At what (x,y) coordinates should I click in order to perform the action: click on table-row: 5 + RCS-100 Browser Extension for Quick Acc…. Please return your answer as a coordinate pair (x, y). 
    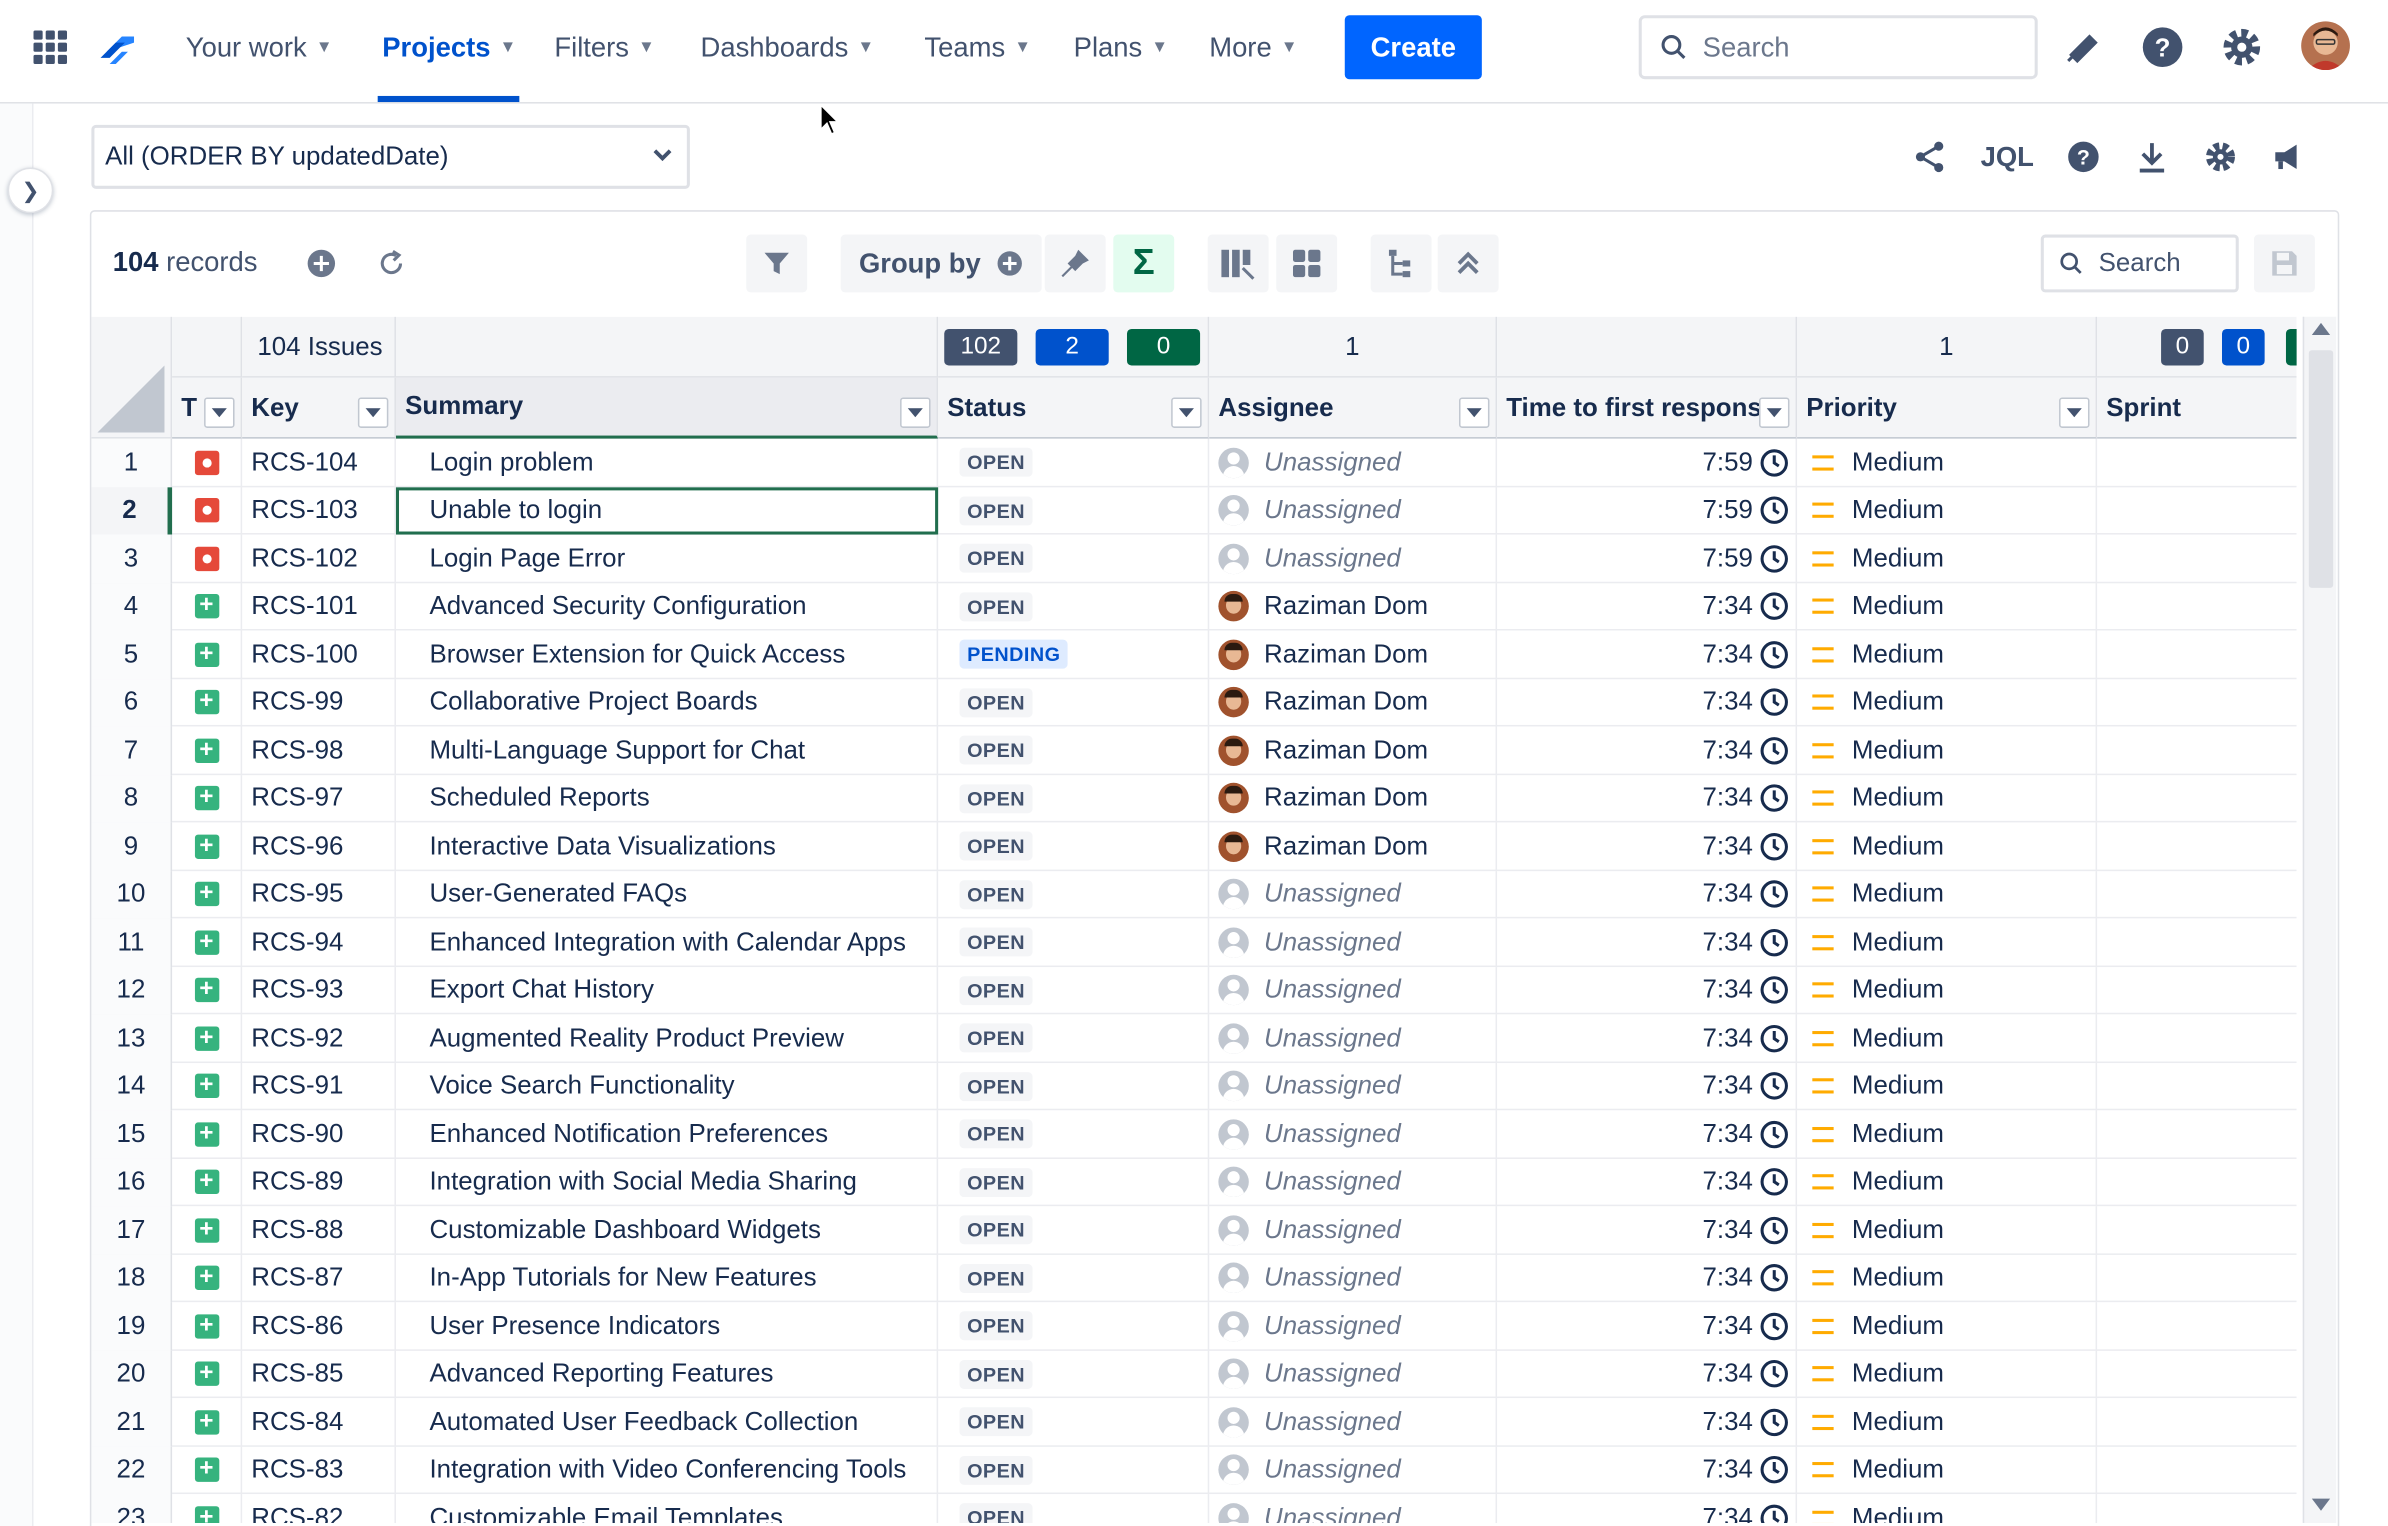
    Looking at the image, I should click on (1194, 654).